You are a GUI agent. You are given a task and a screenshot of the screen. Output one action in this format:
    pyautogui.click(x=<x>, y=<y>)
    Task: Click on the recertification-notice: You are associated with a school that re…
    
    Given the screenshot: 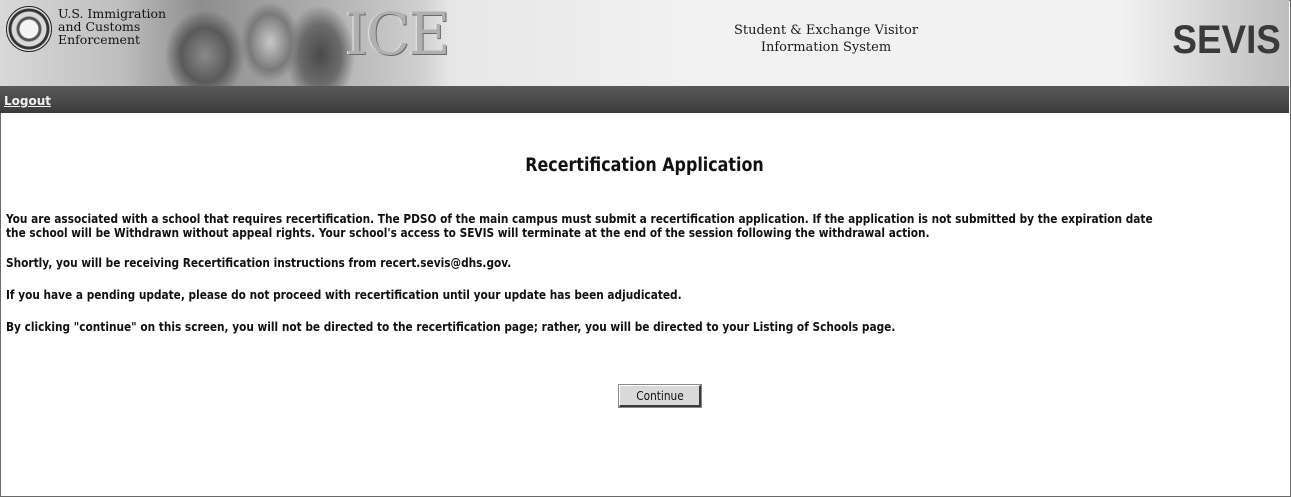 What is the action you would take?
    pyautogui.click(x=631, y=226)
    